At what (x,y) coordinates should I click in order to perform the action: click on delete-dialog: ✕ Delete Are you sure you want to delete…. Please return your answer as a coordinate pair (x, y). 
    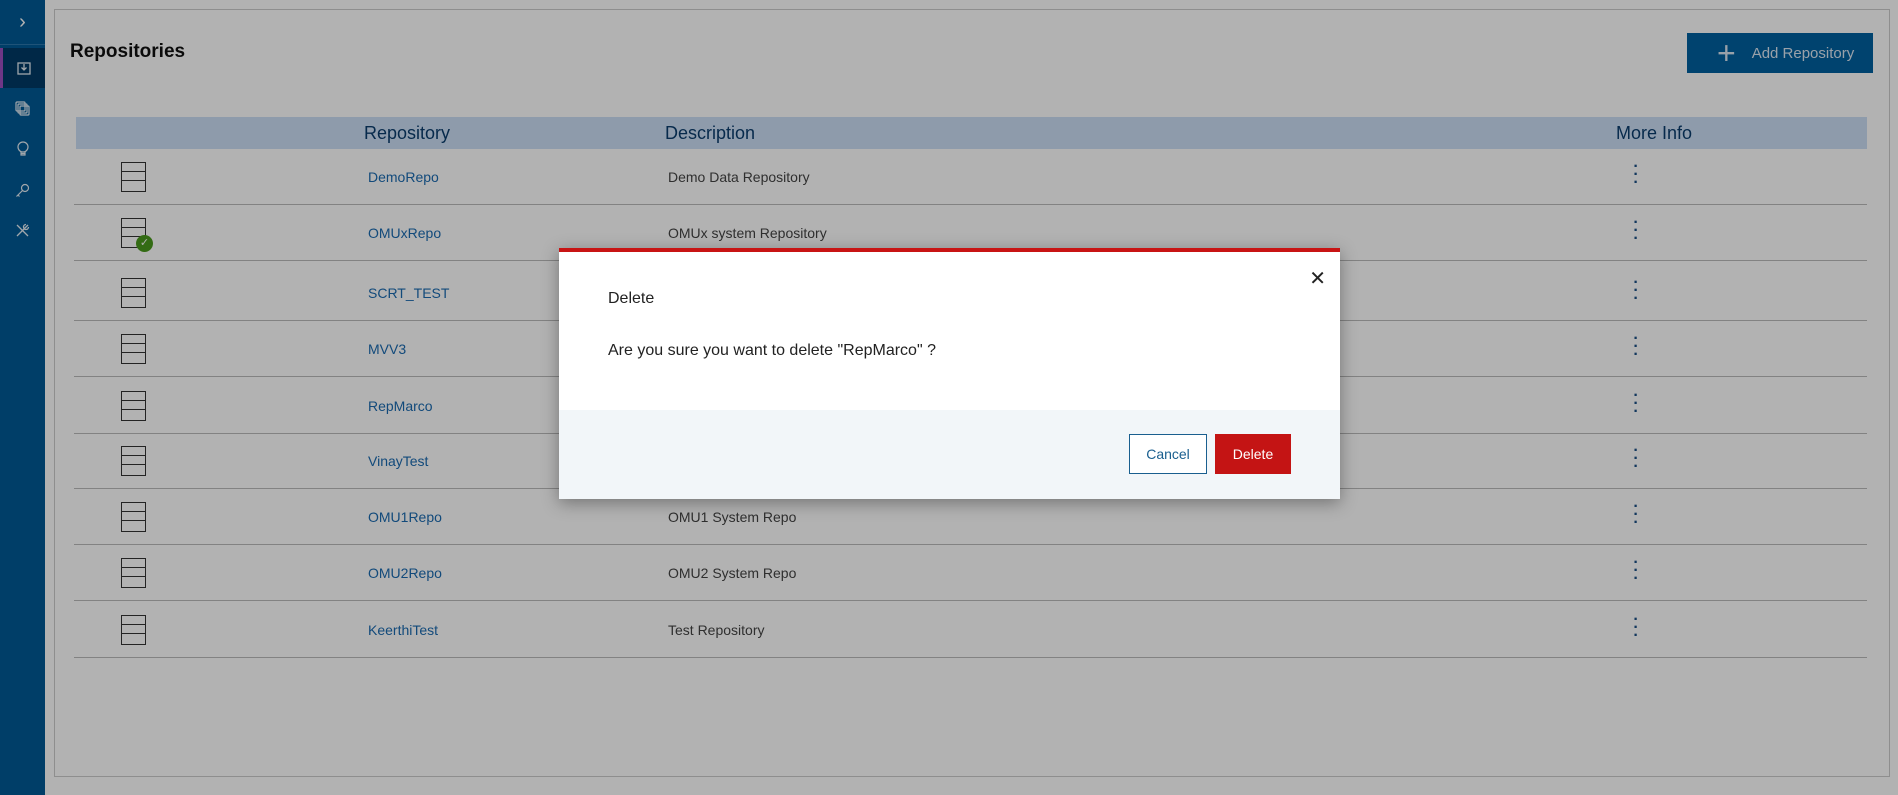
    Looking at the image, I should click on (949, 373).